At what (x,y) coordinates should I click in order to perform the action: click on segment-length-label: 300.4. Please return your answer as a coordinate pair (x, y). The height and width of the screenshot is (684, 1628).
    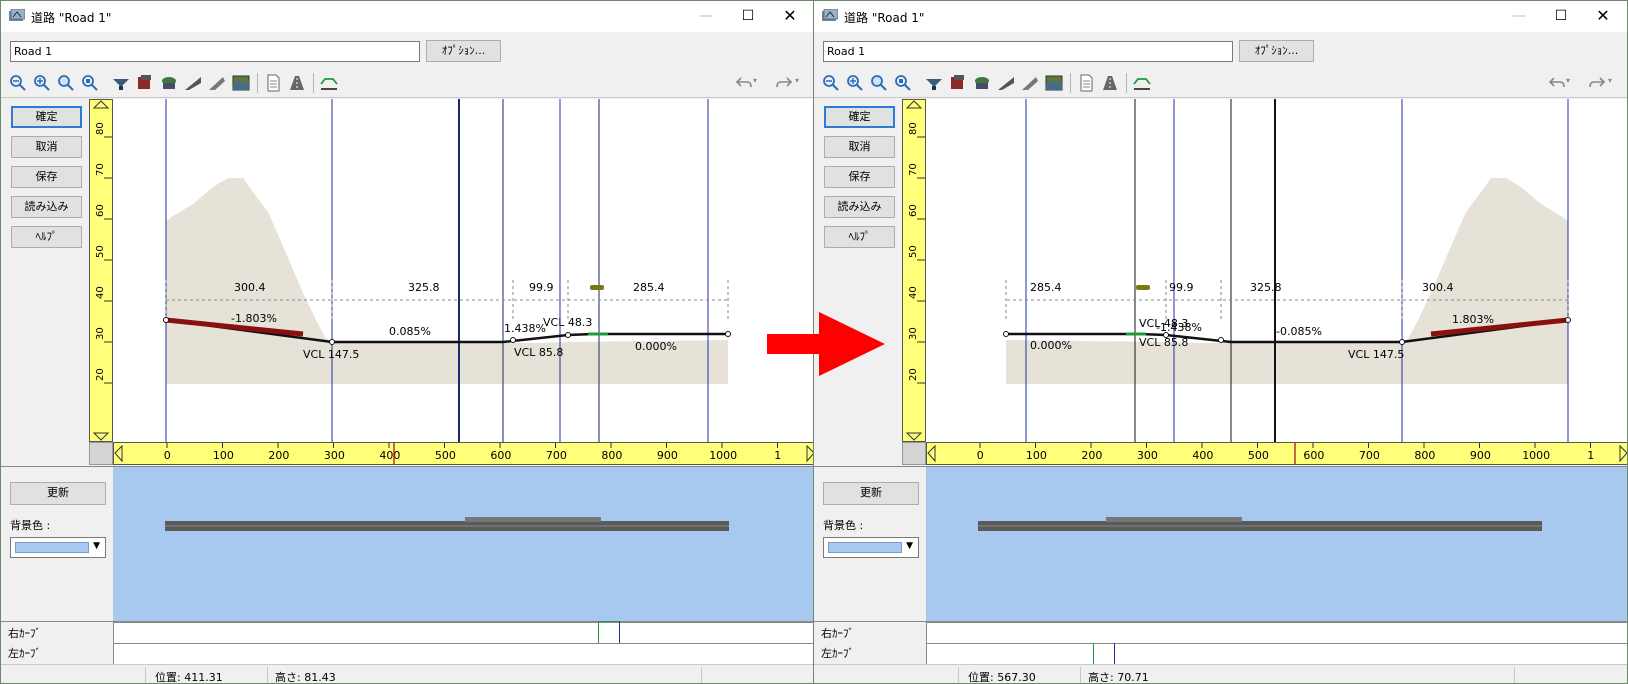
    Looking at the image, I should click on (250, 287).